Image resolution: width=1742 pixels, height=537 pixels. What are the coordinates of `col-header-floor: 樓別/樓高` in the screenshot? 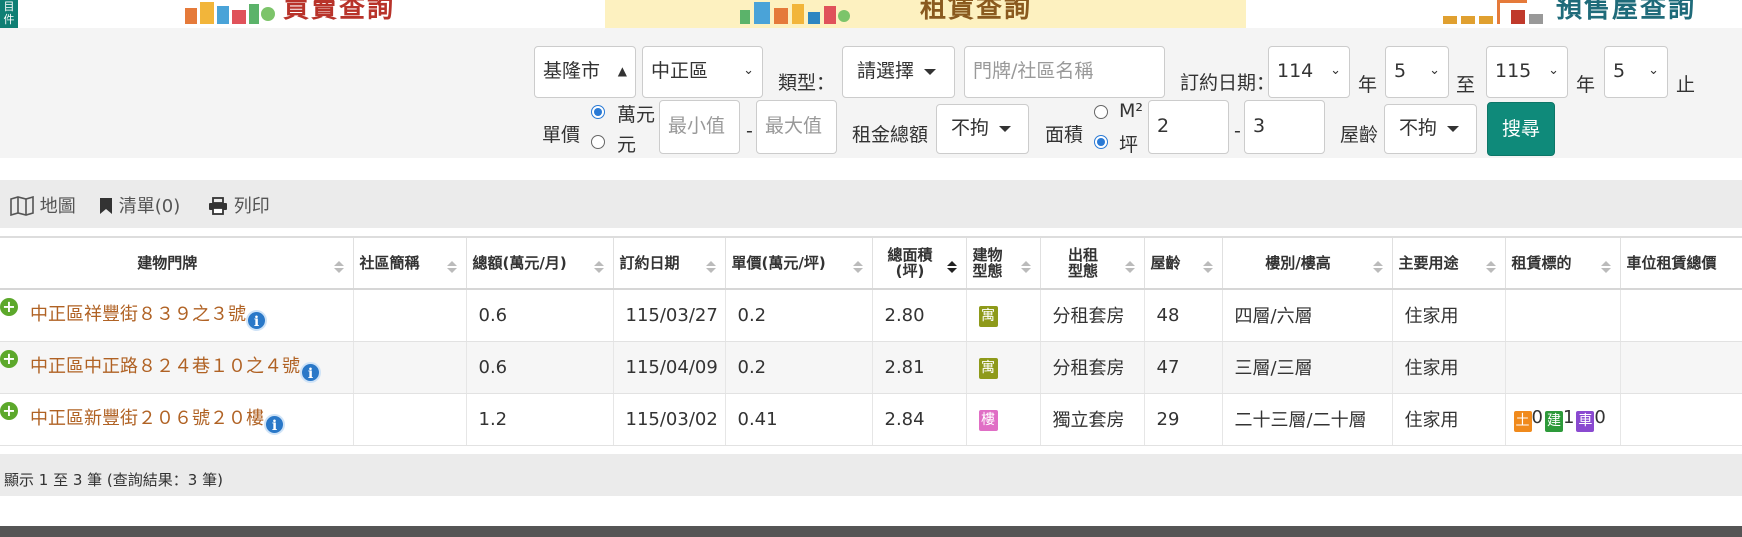 It's located at (1307, 263).